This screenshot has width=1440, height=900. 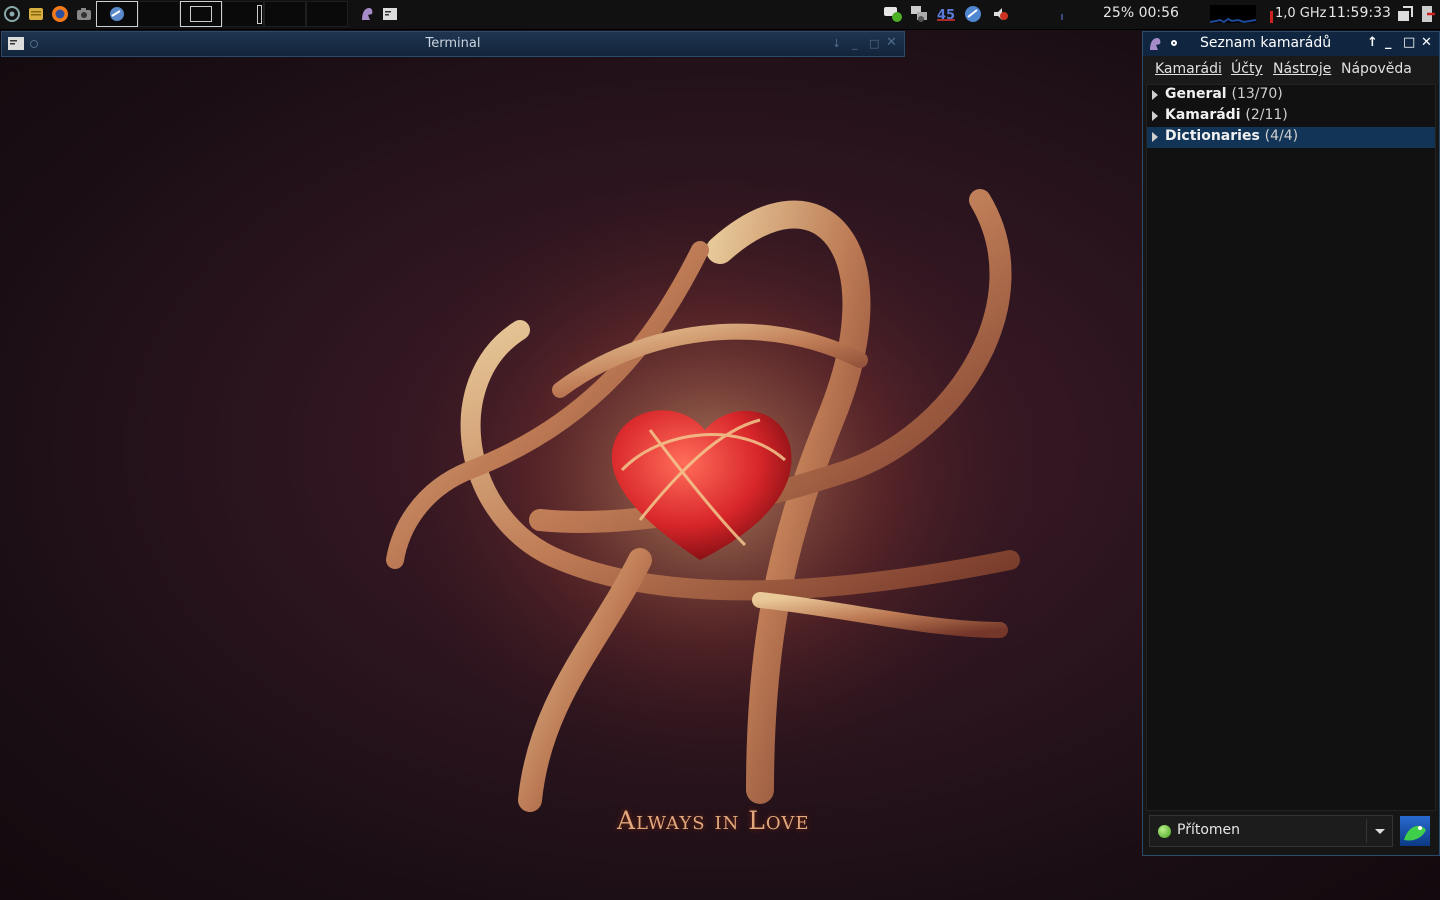 What do you see at coordinates (1415, 831) in the screenshot?
I see `avatar` at bounding box center [1415, 831].